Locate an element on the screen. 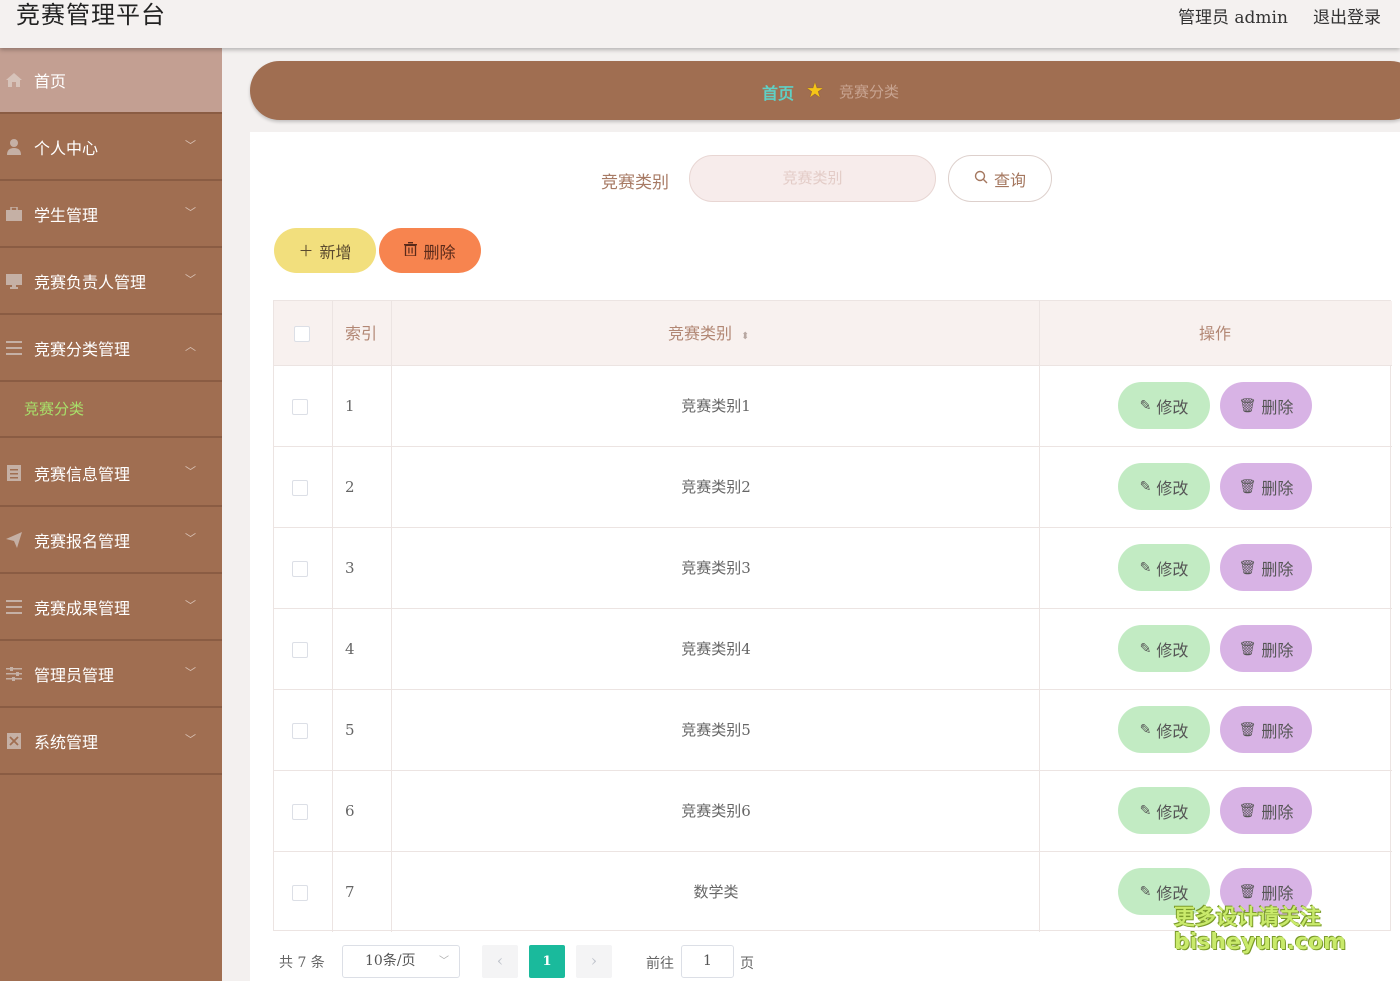 The width and height of the screenshot is (1400, 981). sort-icon: ⬍ is located at coordinates (745, 336).